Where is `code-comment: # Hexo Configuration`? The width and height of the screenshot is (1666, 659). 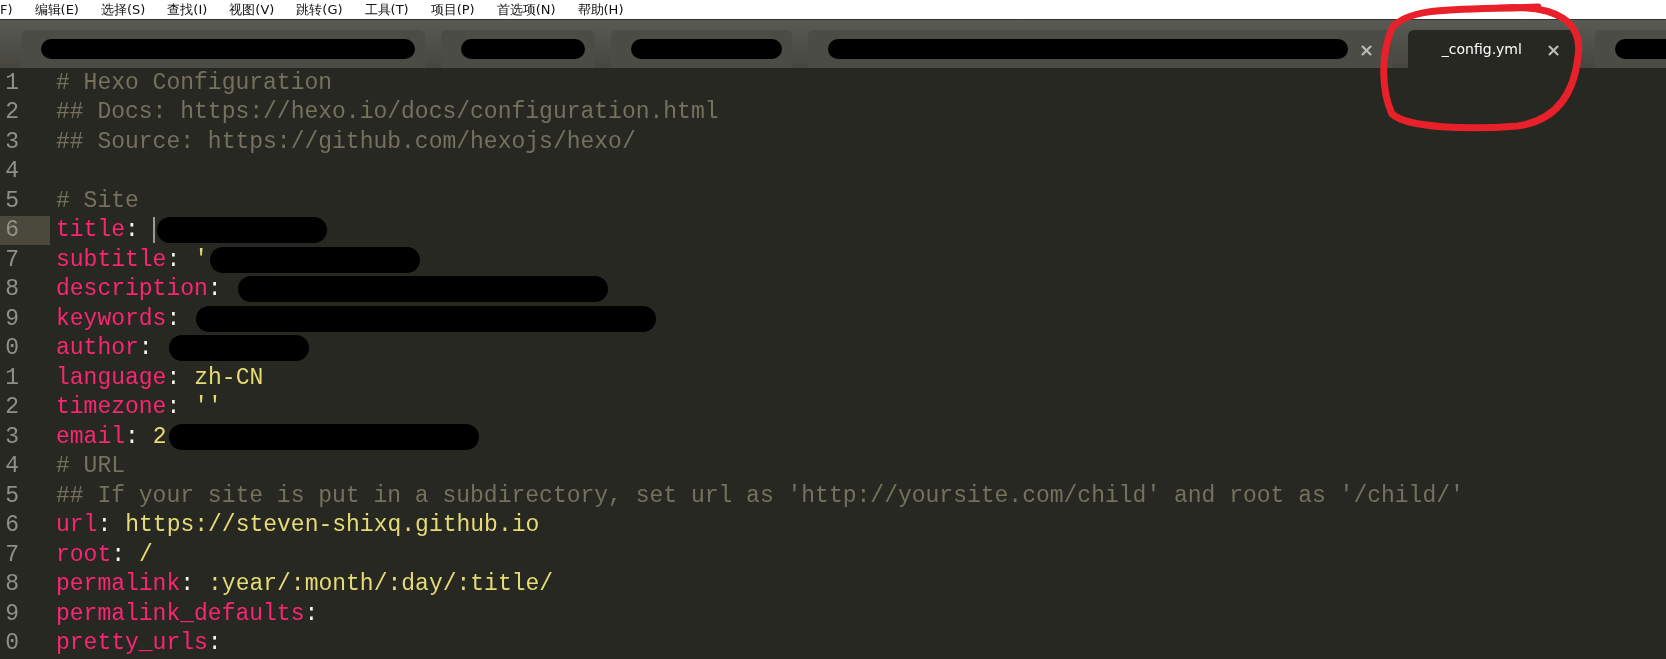
code-comment: # Hexo Configuration is located at coordinates (194, 82).